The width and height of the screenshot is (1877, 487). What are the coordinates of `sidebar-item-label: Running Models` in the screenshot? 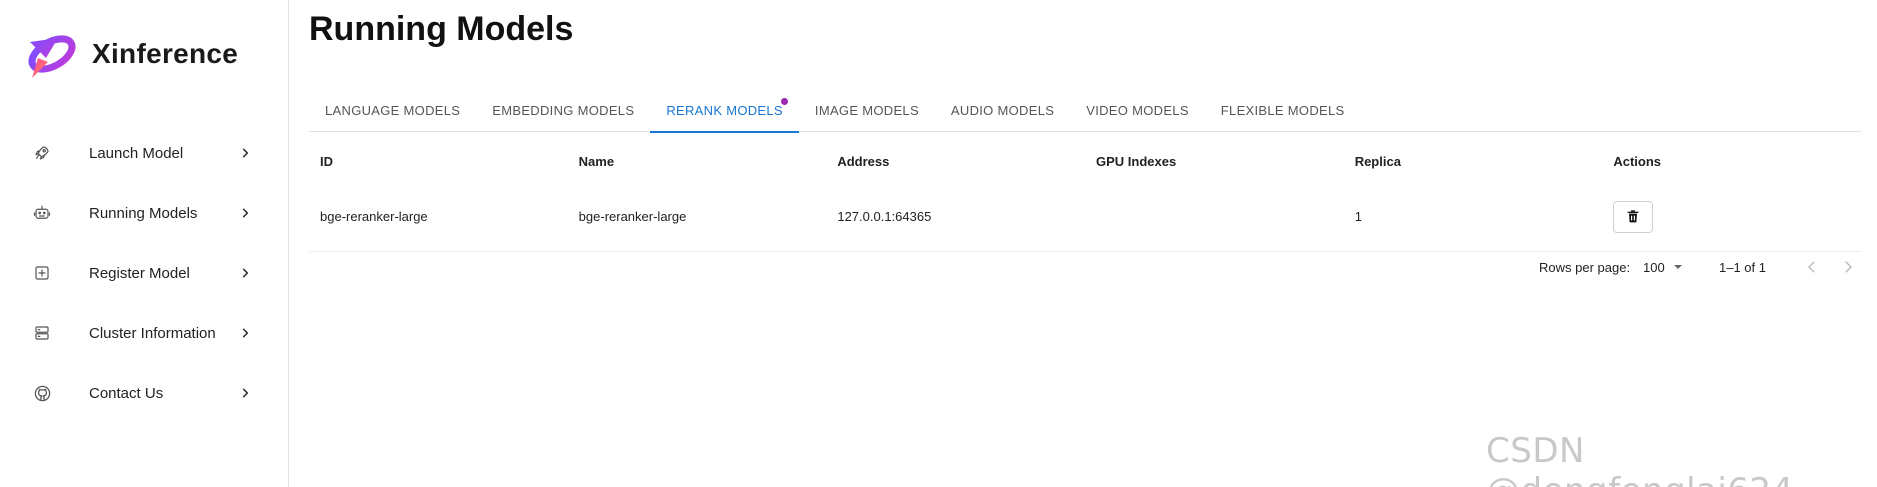 It's located at (143, 213).